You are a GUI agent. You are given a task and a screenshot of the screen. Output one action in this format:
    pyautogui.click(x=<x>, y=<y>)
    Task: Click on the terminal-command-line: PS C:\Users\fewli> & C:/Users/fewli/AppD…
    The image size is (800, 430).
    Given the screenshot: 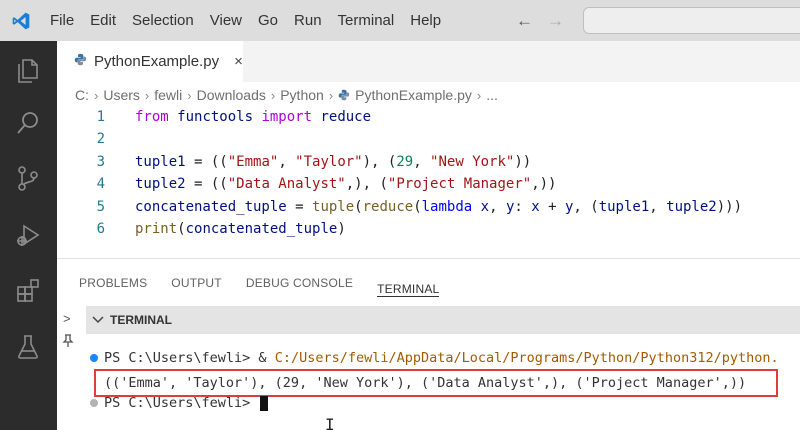 What is the action you would take?
    pyautogui.click(x=441, y=358)
    